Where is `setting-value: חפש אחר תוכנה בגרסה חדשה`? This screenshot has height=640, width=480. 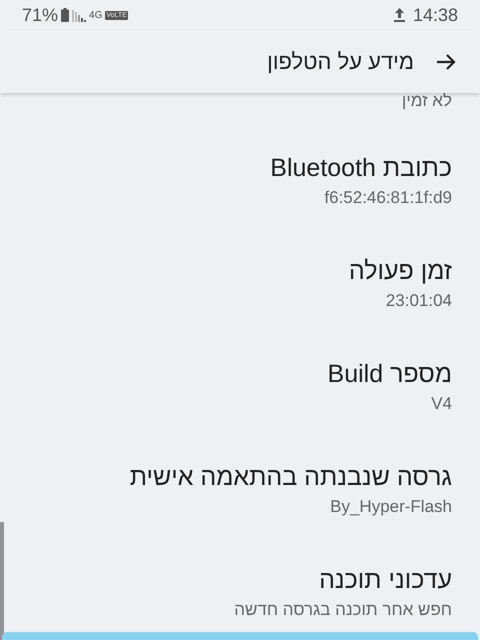
setting-value: חפש אחר תוכנה בגרסה חדשה is located at coordinates (342, 610).